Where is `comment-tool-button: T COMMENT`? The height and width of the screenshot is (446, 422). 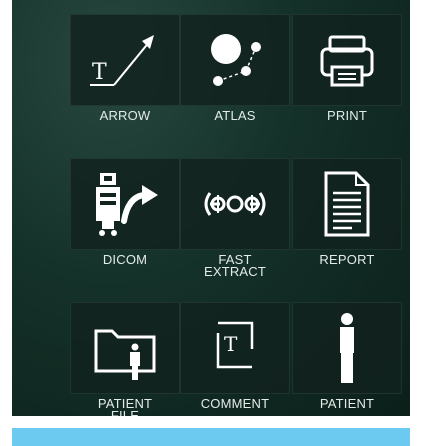 comment-tool-button: T COMMENT is located at coordinates (235, 359).